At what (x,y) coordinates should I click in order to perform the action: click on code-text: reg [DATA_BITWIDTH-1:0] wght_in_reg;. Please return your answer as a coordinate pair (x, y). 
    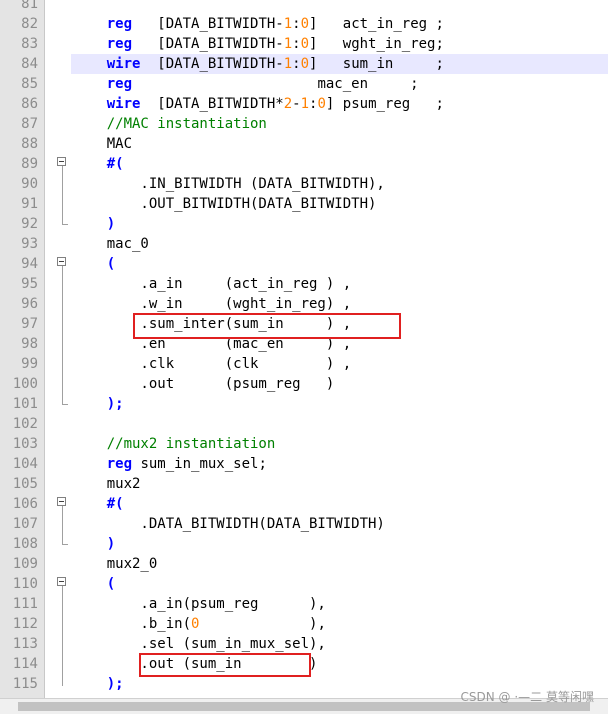
    Looking at the image, I should click on (339, 44).